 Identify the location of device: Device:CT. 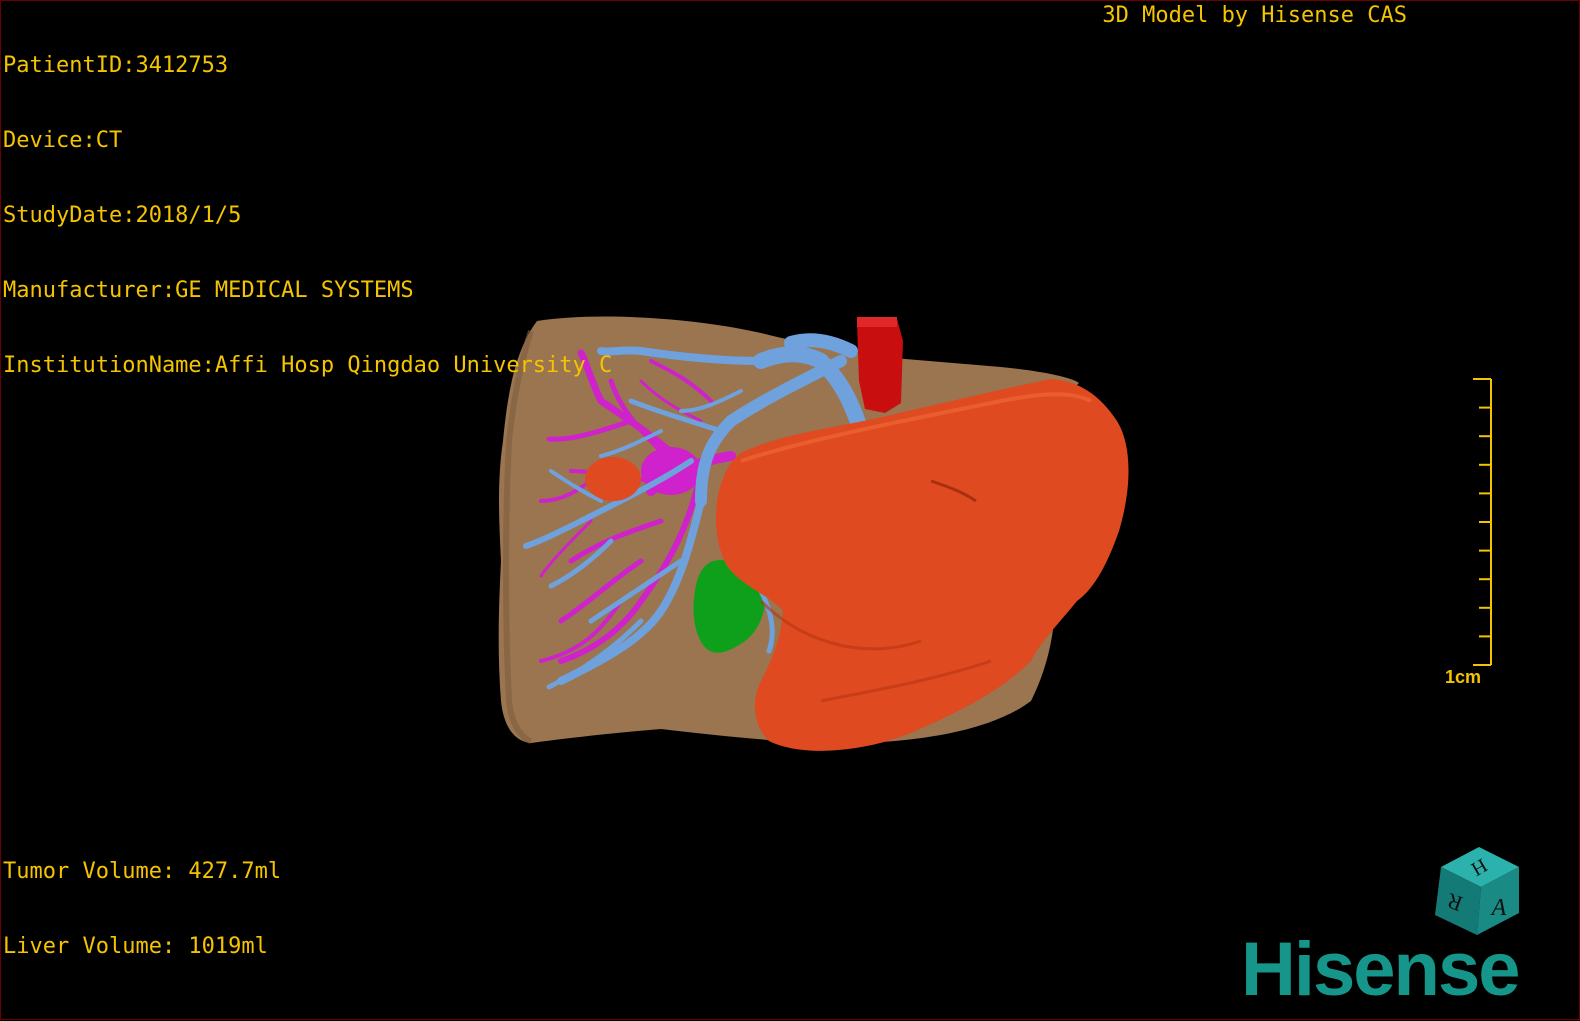
(63, 140).